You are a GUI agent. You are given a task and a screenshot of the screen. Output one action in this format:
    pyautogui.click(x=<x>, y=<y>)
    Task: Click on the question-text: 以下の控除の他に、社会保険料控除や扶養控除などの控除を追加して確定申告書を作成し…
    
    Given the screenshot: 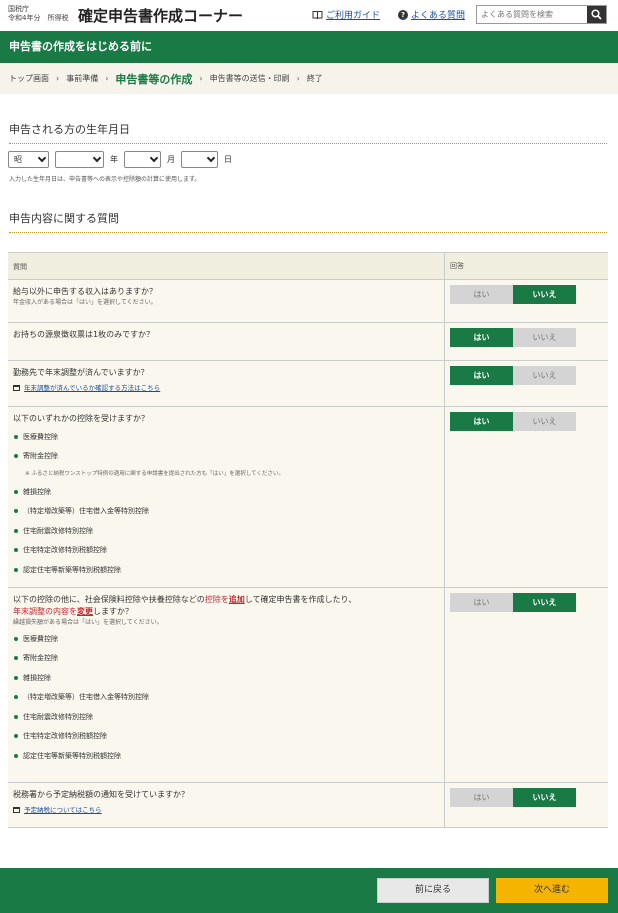 What is the action you would take?
    pyautogui.click(x=185, y=599)
    